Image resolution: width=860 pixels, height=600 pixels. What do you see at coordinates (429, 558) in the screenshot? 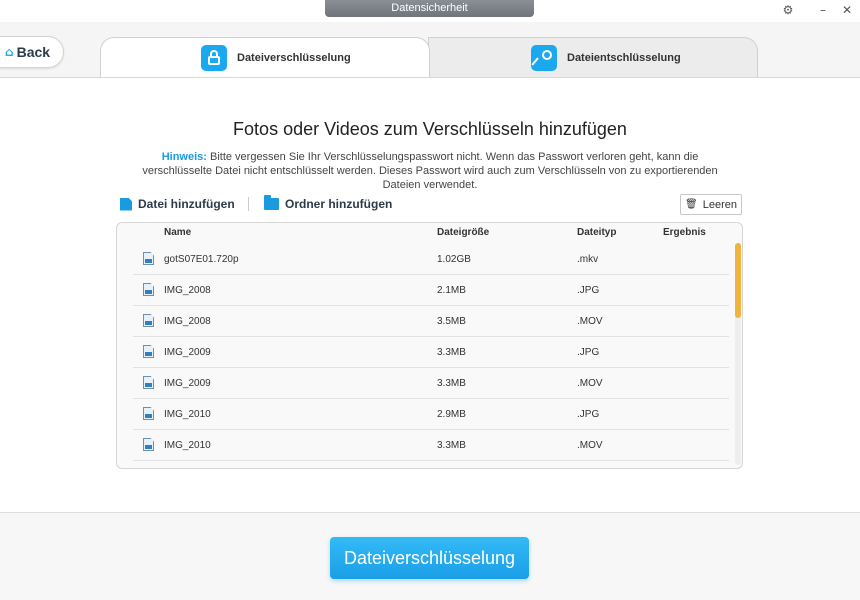
I see `encrypt-button: Dateiverschlüsselung` at bounding box center [429, 558].